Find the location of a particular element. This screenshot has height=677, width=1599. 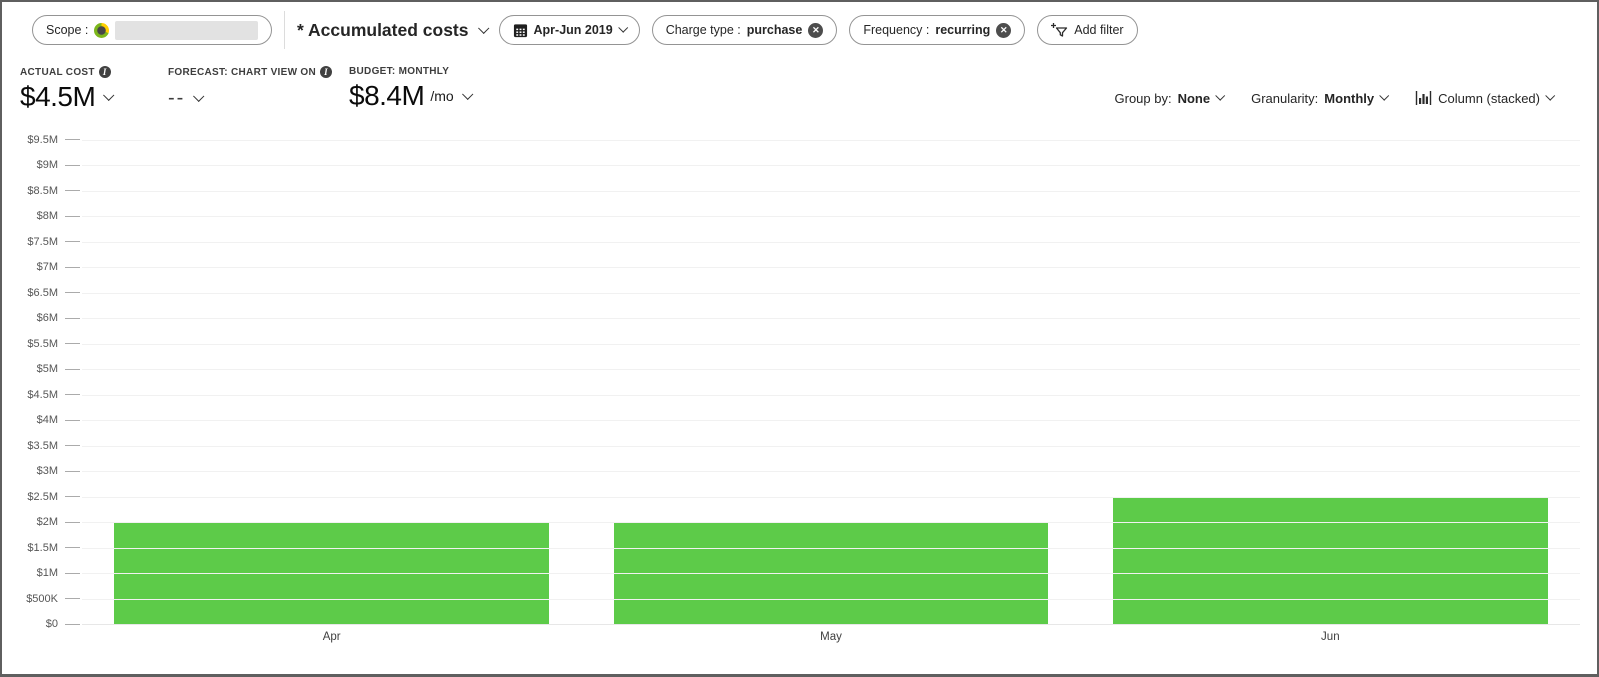

forecast-dropdown: -- is located at coordinates (250, 98).